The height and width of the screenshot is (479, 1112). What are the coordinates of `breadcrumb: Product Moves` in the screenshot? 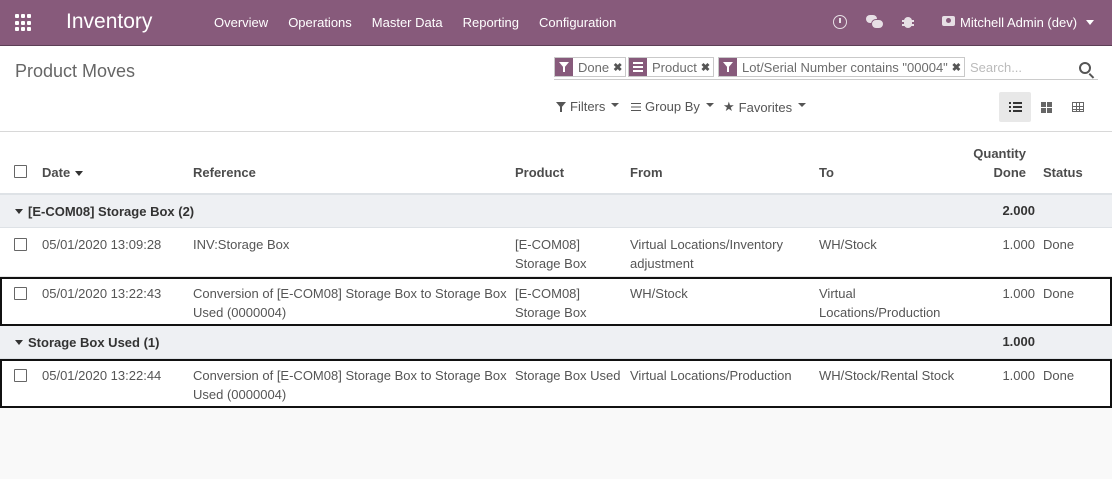 It's located at (75, 71).